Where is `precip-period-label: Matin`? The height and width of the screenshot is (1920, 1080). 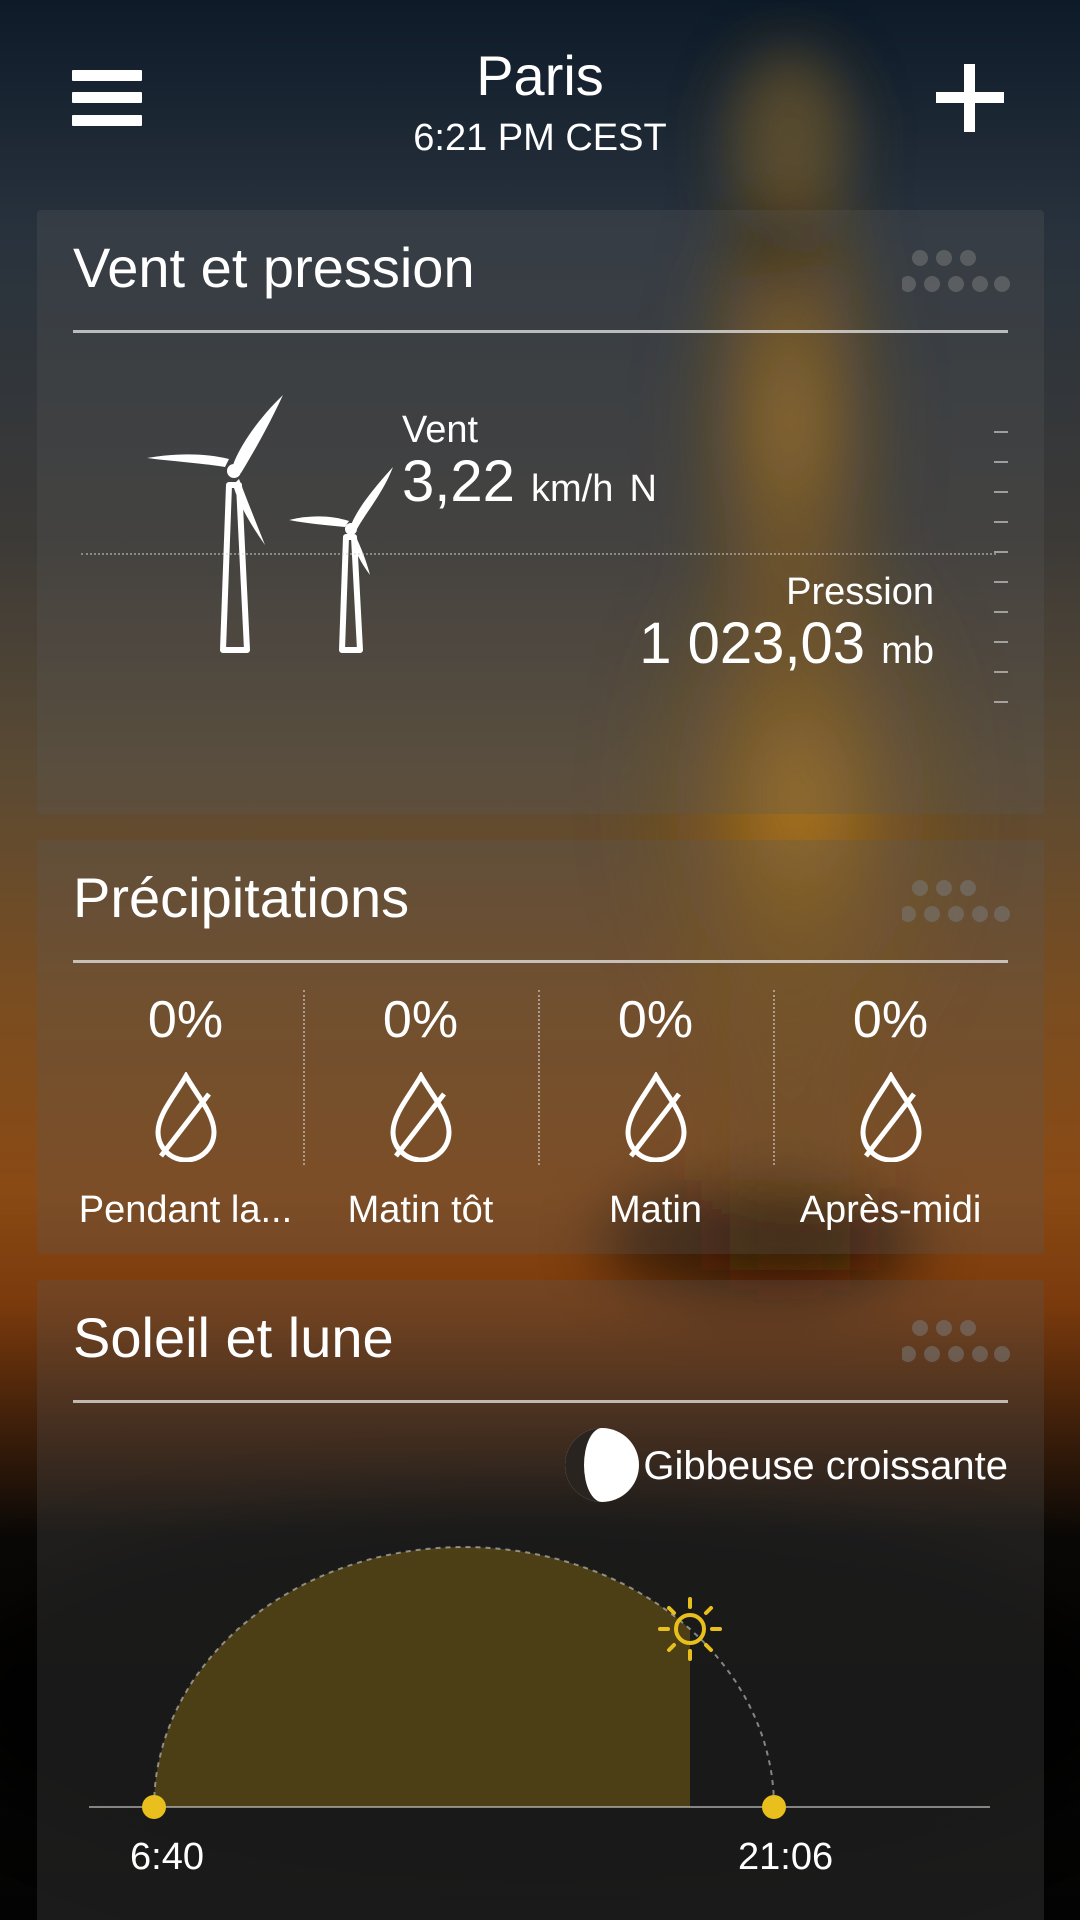
precip-period-label: Matin is located at coordinates (655, 1210).